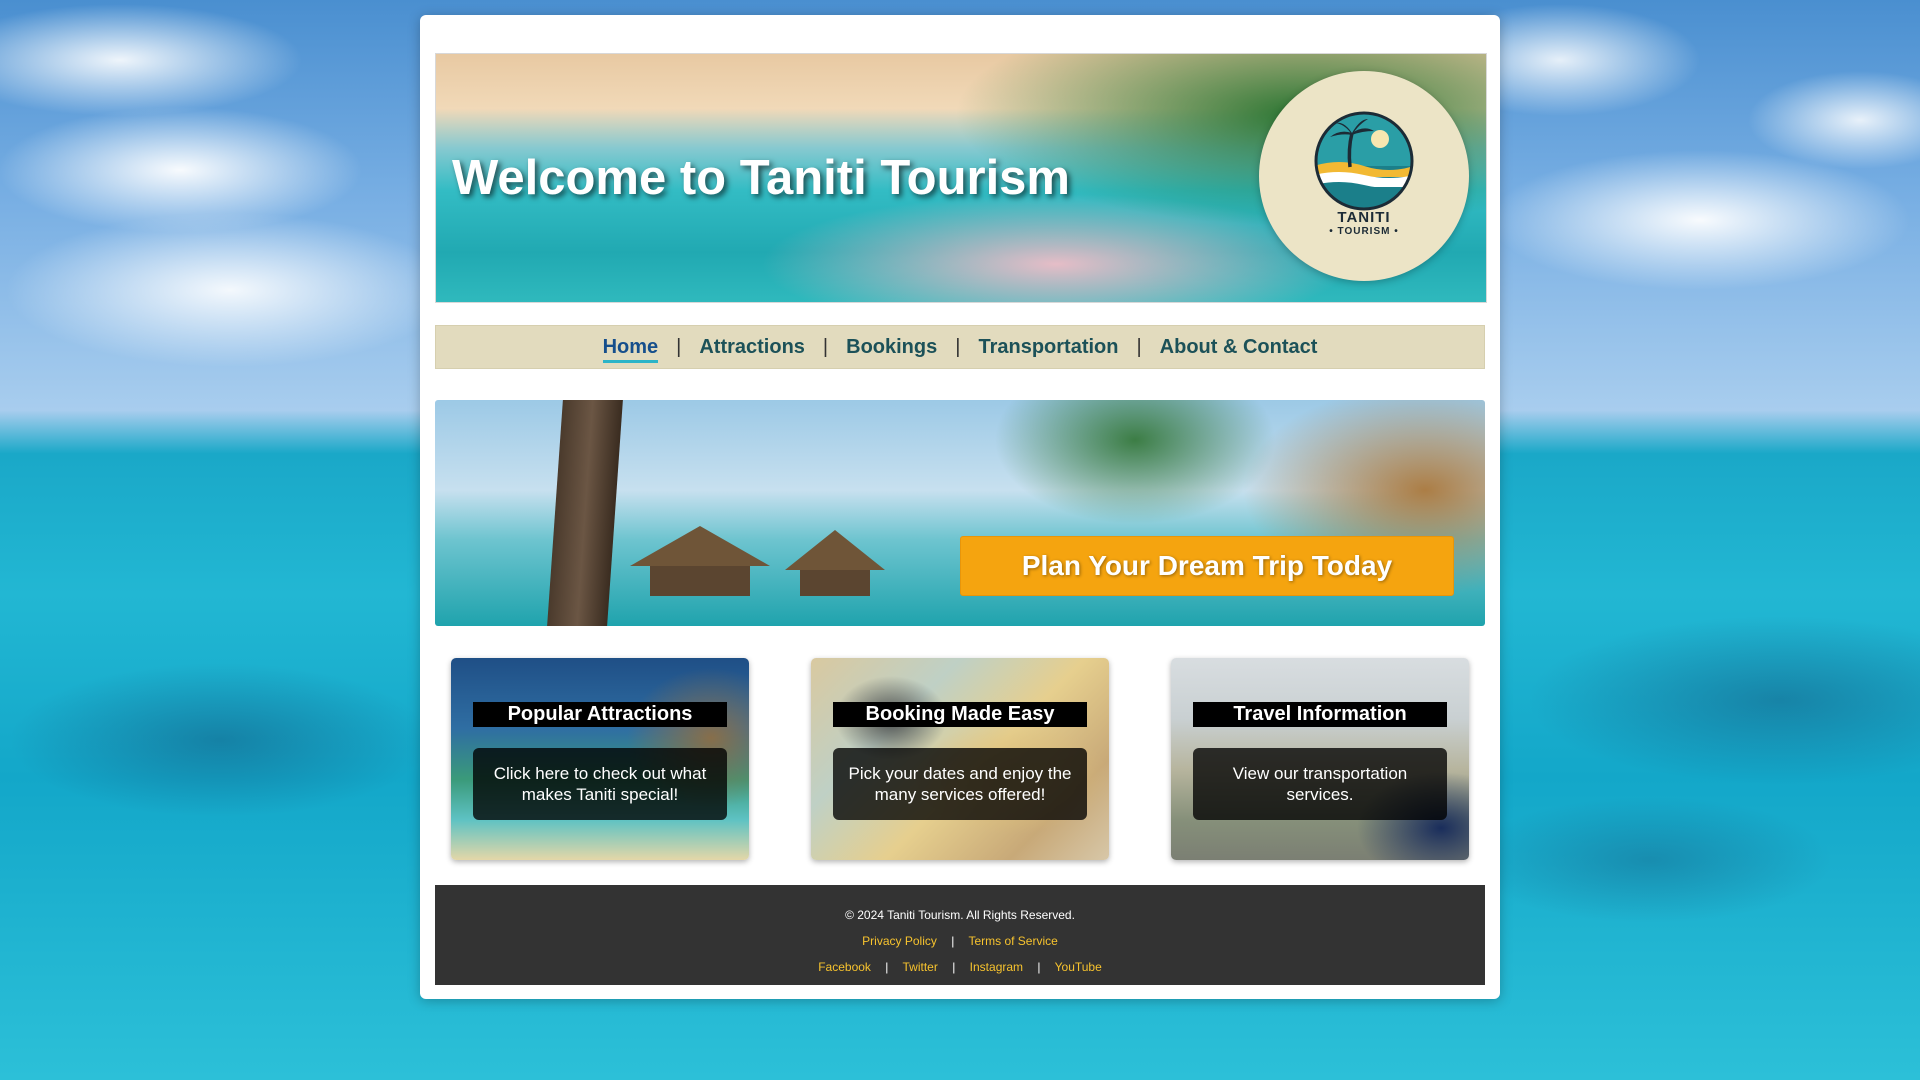  What do you see at coordinates (996, 967) in the screenshot?
I see `instagram-link: Instagram` at bounding box center [996, 967].